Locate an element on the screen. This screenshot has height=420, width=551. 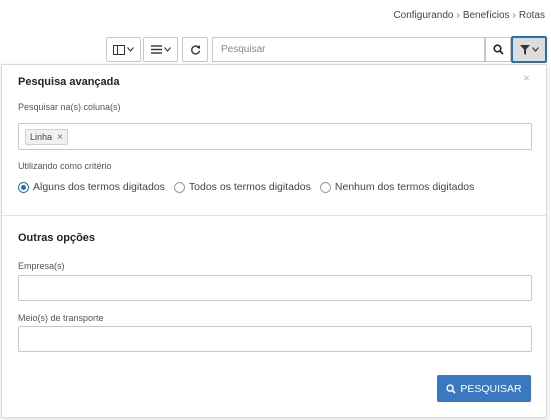
advanced-filter-button is located at coordinates (529, 49).